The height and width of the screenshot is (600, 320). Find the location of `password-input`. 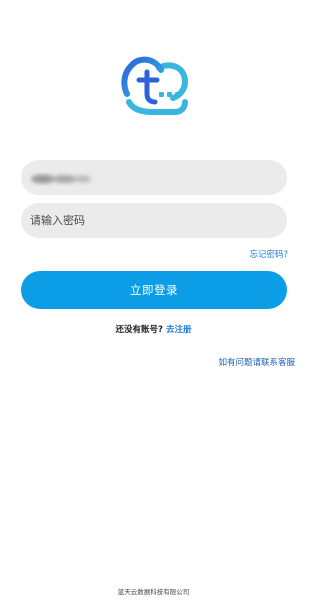

password-input is located at coordinates (154, 220).